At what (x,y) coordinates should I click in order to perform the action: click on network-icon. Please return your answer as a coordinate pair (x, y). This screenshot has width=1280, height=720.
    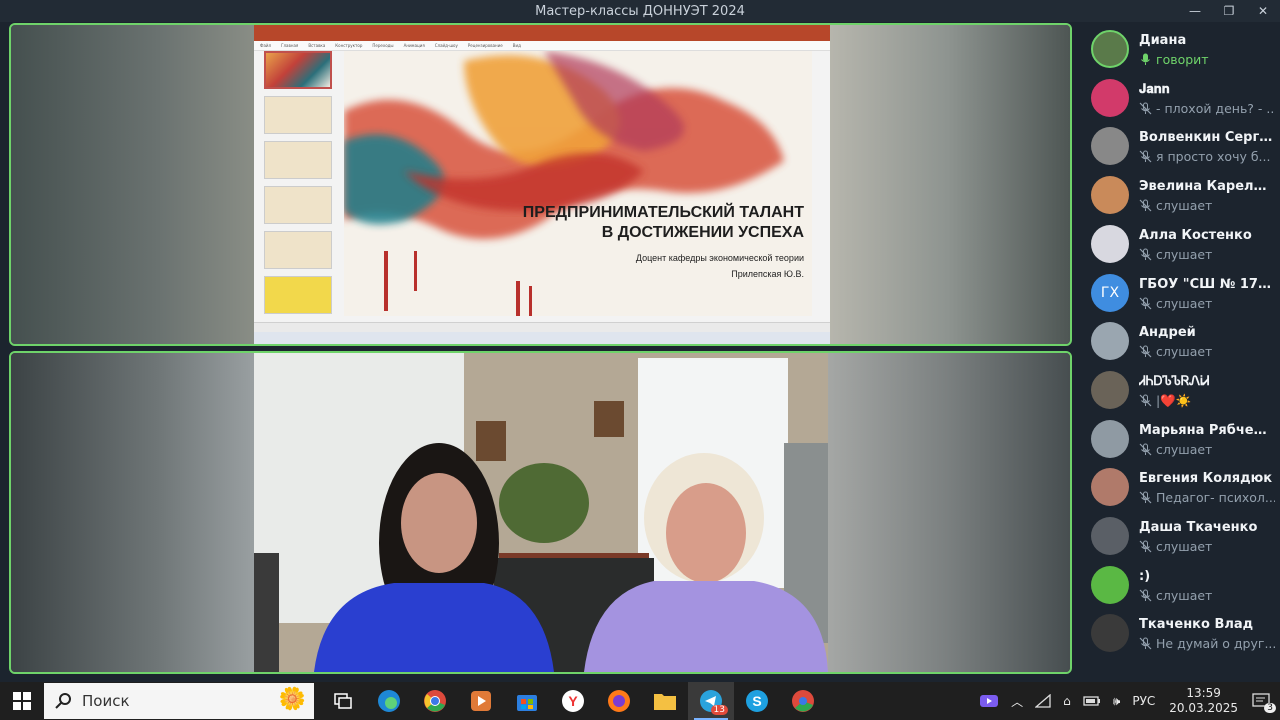
    Looking at the image, I should click on (1043, 701).